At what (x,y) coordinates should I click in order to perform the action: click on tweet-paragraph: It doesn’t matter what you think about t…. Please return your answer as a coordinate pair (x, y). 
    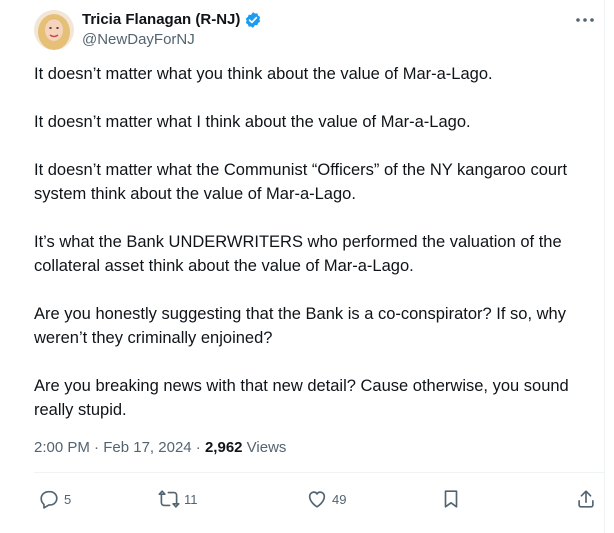
    Looking at the image, I should click on (263, 74).